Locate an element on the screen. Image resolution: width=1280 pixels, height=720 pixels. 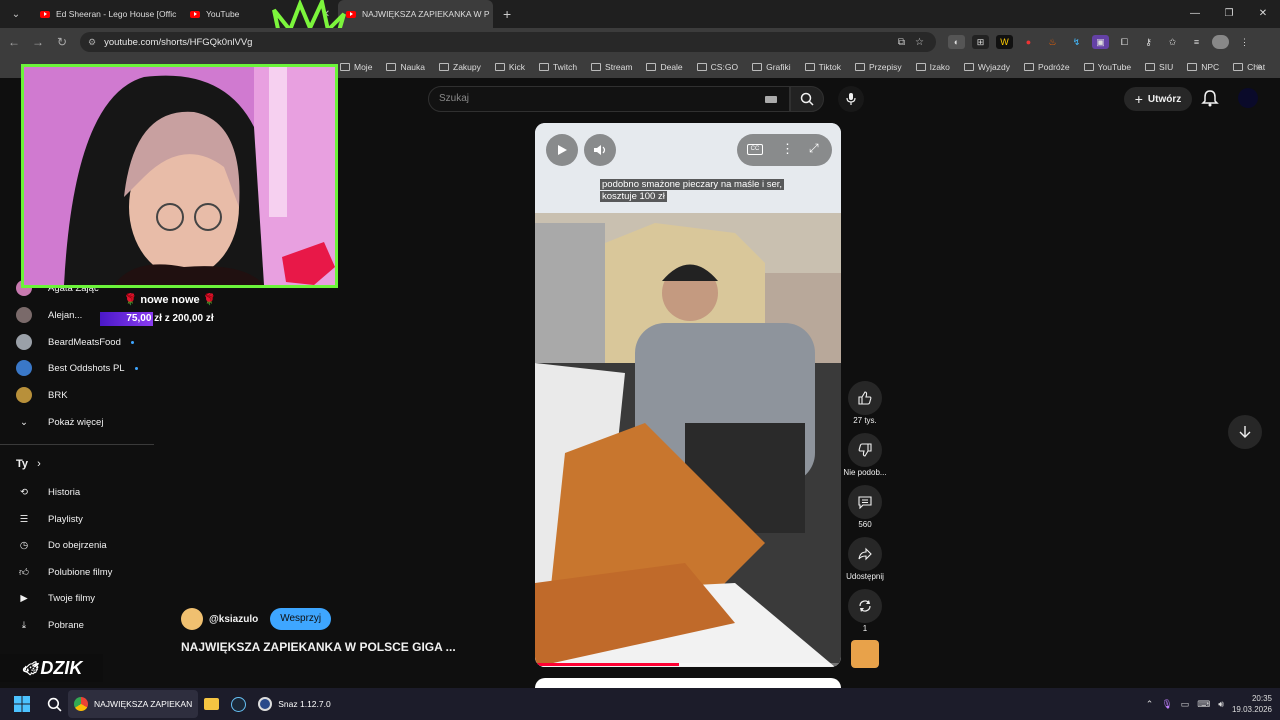
create-button: + Utwórz is located at coordinates (1158, 99).